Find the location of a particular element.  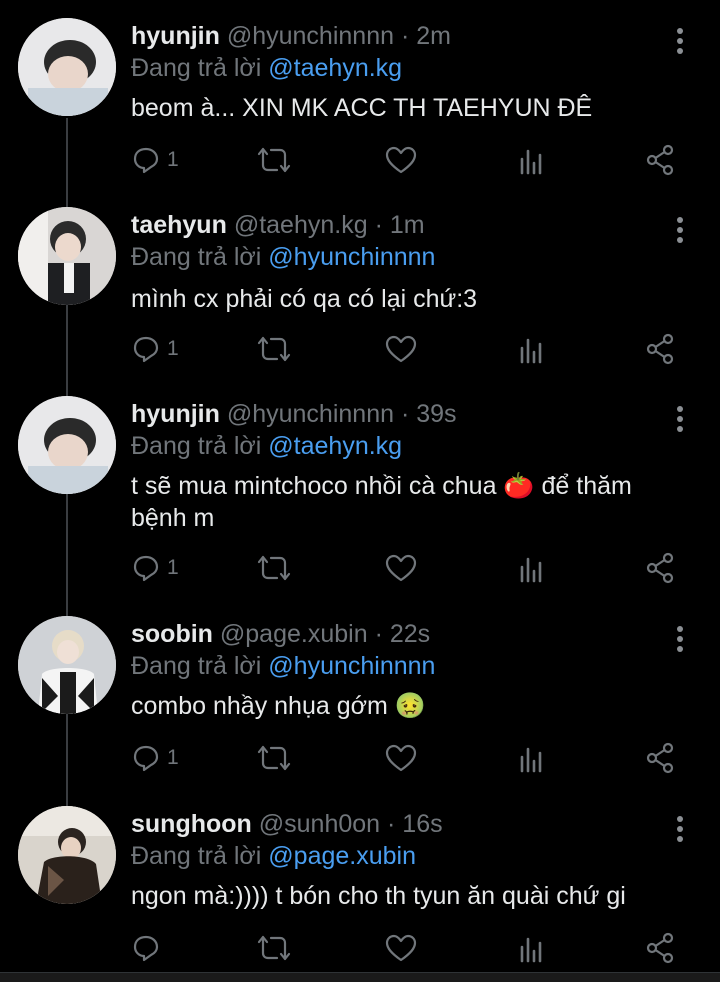

tweet-header: taehyun @taehyn.kg · 1m is located at coordinates (278, 225).